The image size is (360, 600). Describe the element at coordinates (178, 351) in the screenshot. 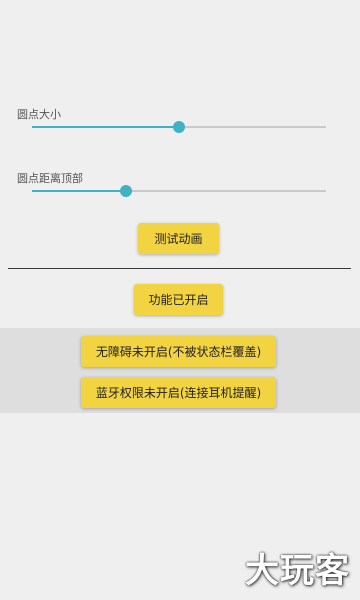

I see `accessibility-permission-button: 无障碍未开启(不被状态栏覆盖)` at that location.